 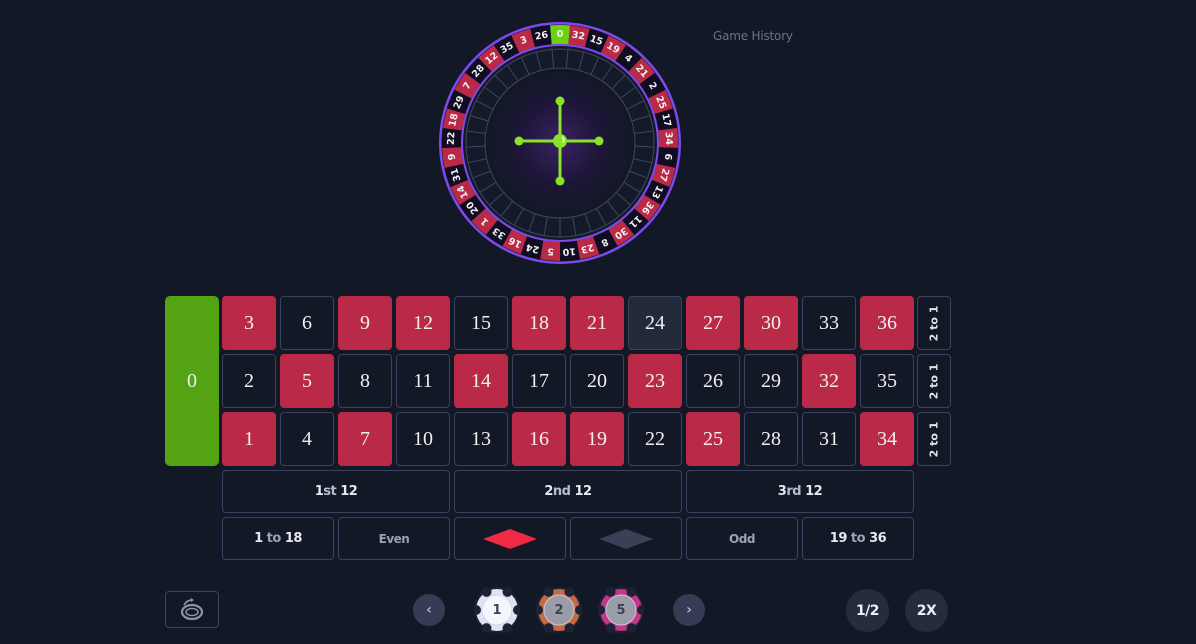 What do you see at coordinates (249, 381) in the screenshot?
I see `bet-number-2: 2` at bounding box center [249, 381].